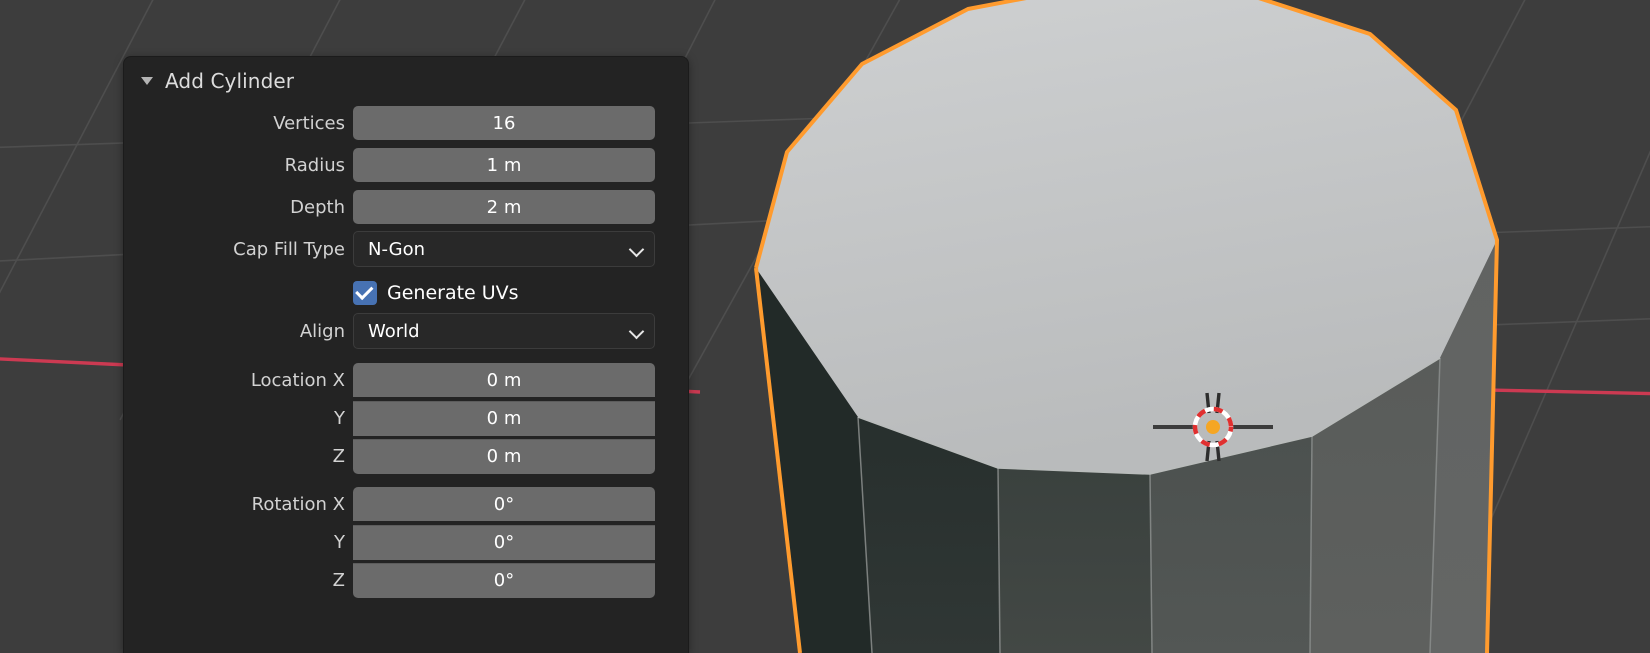 This screenshot has height=653, width=1650. What do you see at coordinates (297, 380) in the screenshot?
I see `label-location-x: Location X` at bounding box center [297, 380].